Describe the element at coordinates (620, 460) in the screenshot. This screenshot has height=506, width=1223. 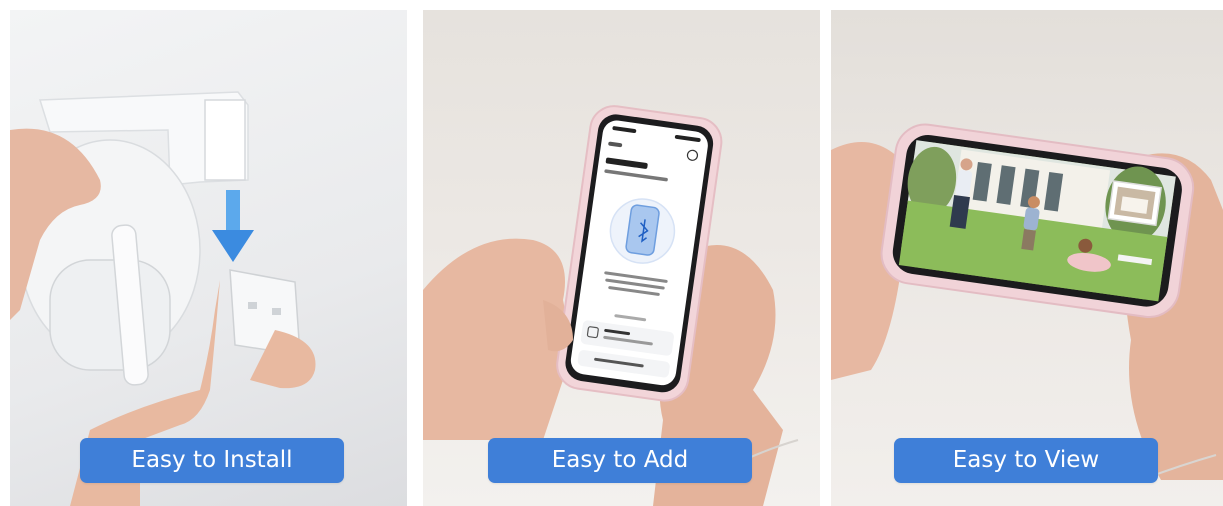
I see `caption-add: Easy to Add` at that location.